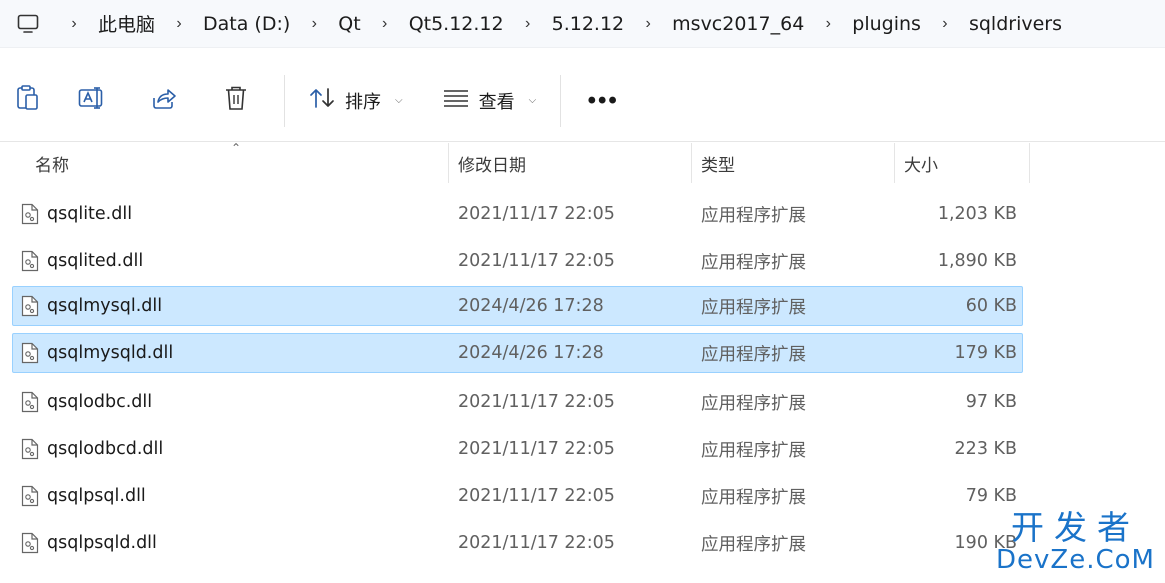  Describe the element at coordinates (1015, 24) in the screenshot. I see `breadcrumb-item-sqldrivers: sqldrivers` at that location.